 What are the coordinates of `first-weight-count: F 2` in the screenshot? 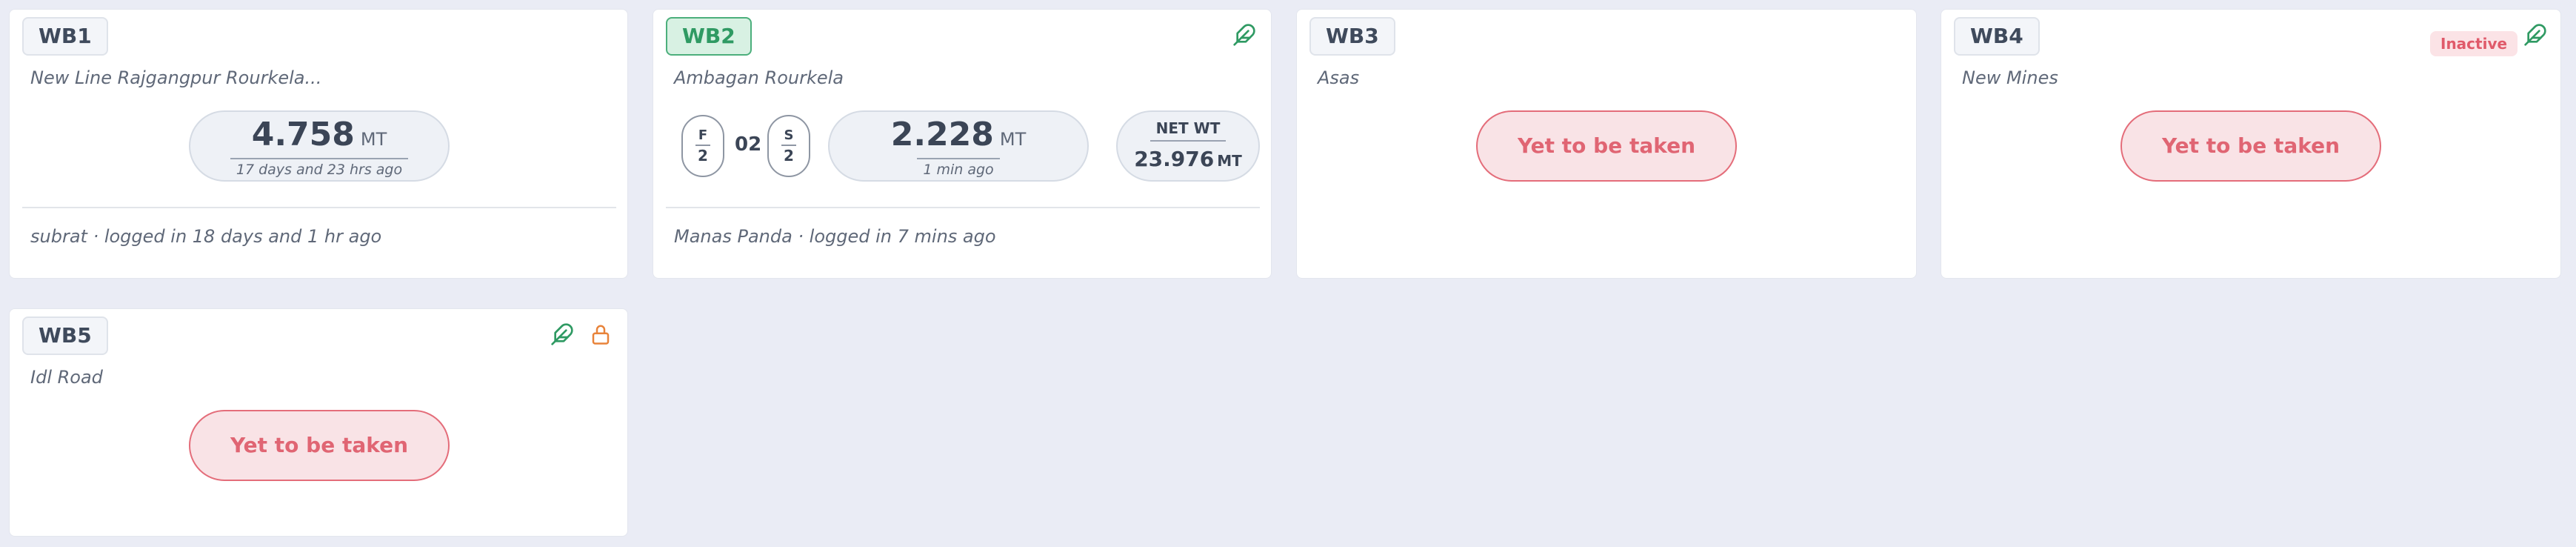 It's located at (702, 146).